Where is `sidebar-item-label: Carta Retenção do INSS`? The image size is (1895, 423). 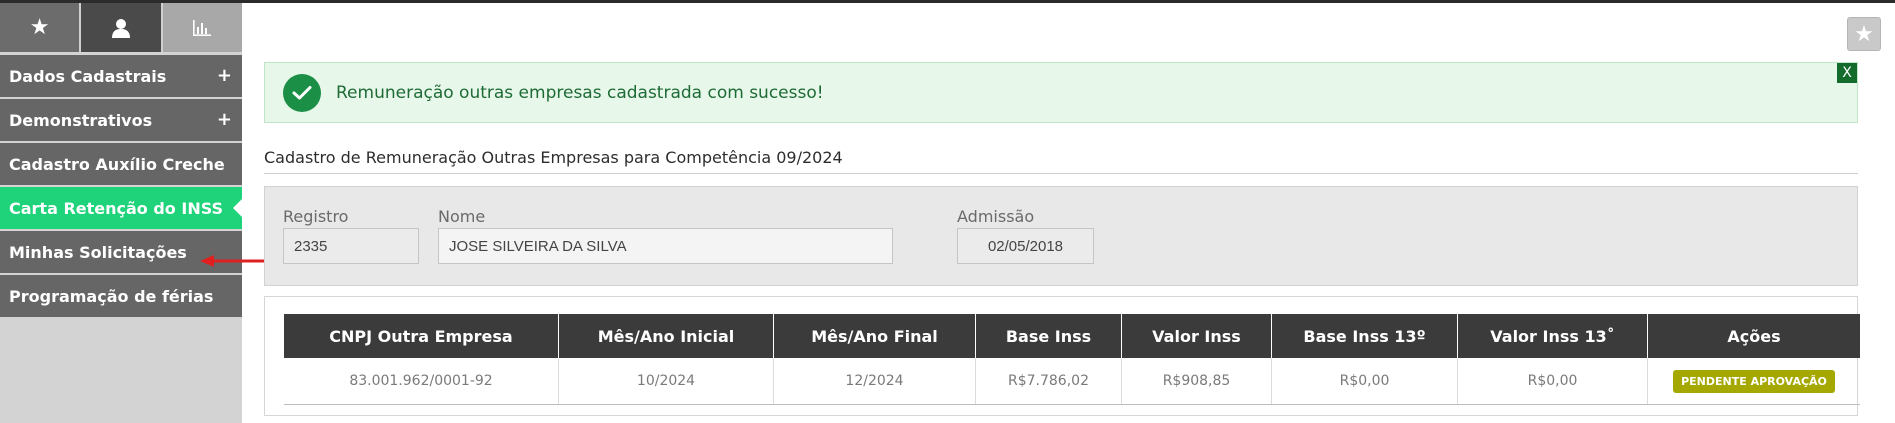
sidebar-item-label: Carta Retenção do INSS is located at coordinates (116, 208).